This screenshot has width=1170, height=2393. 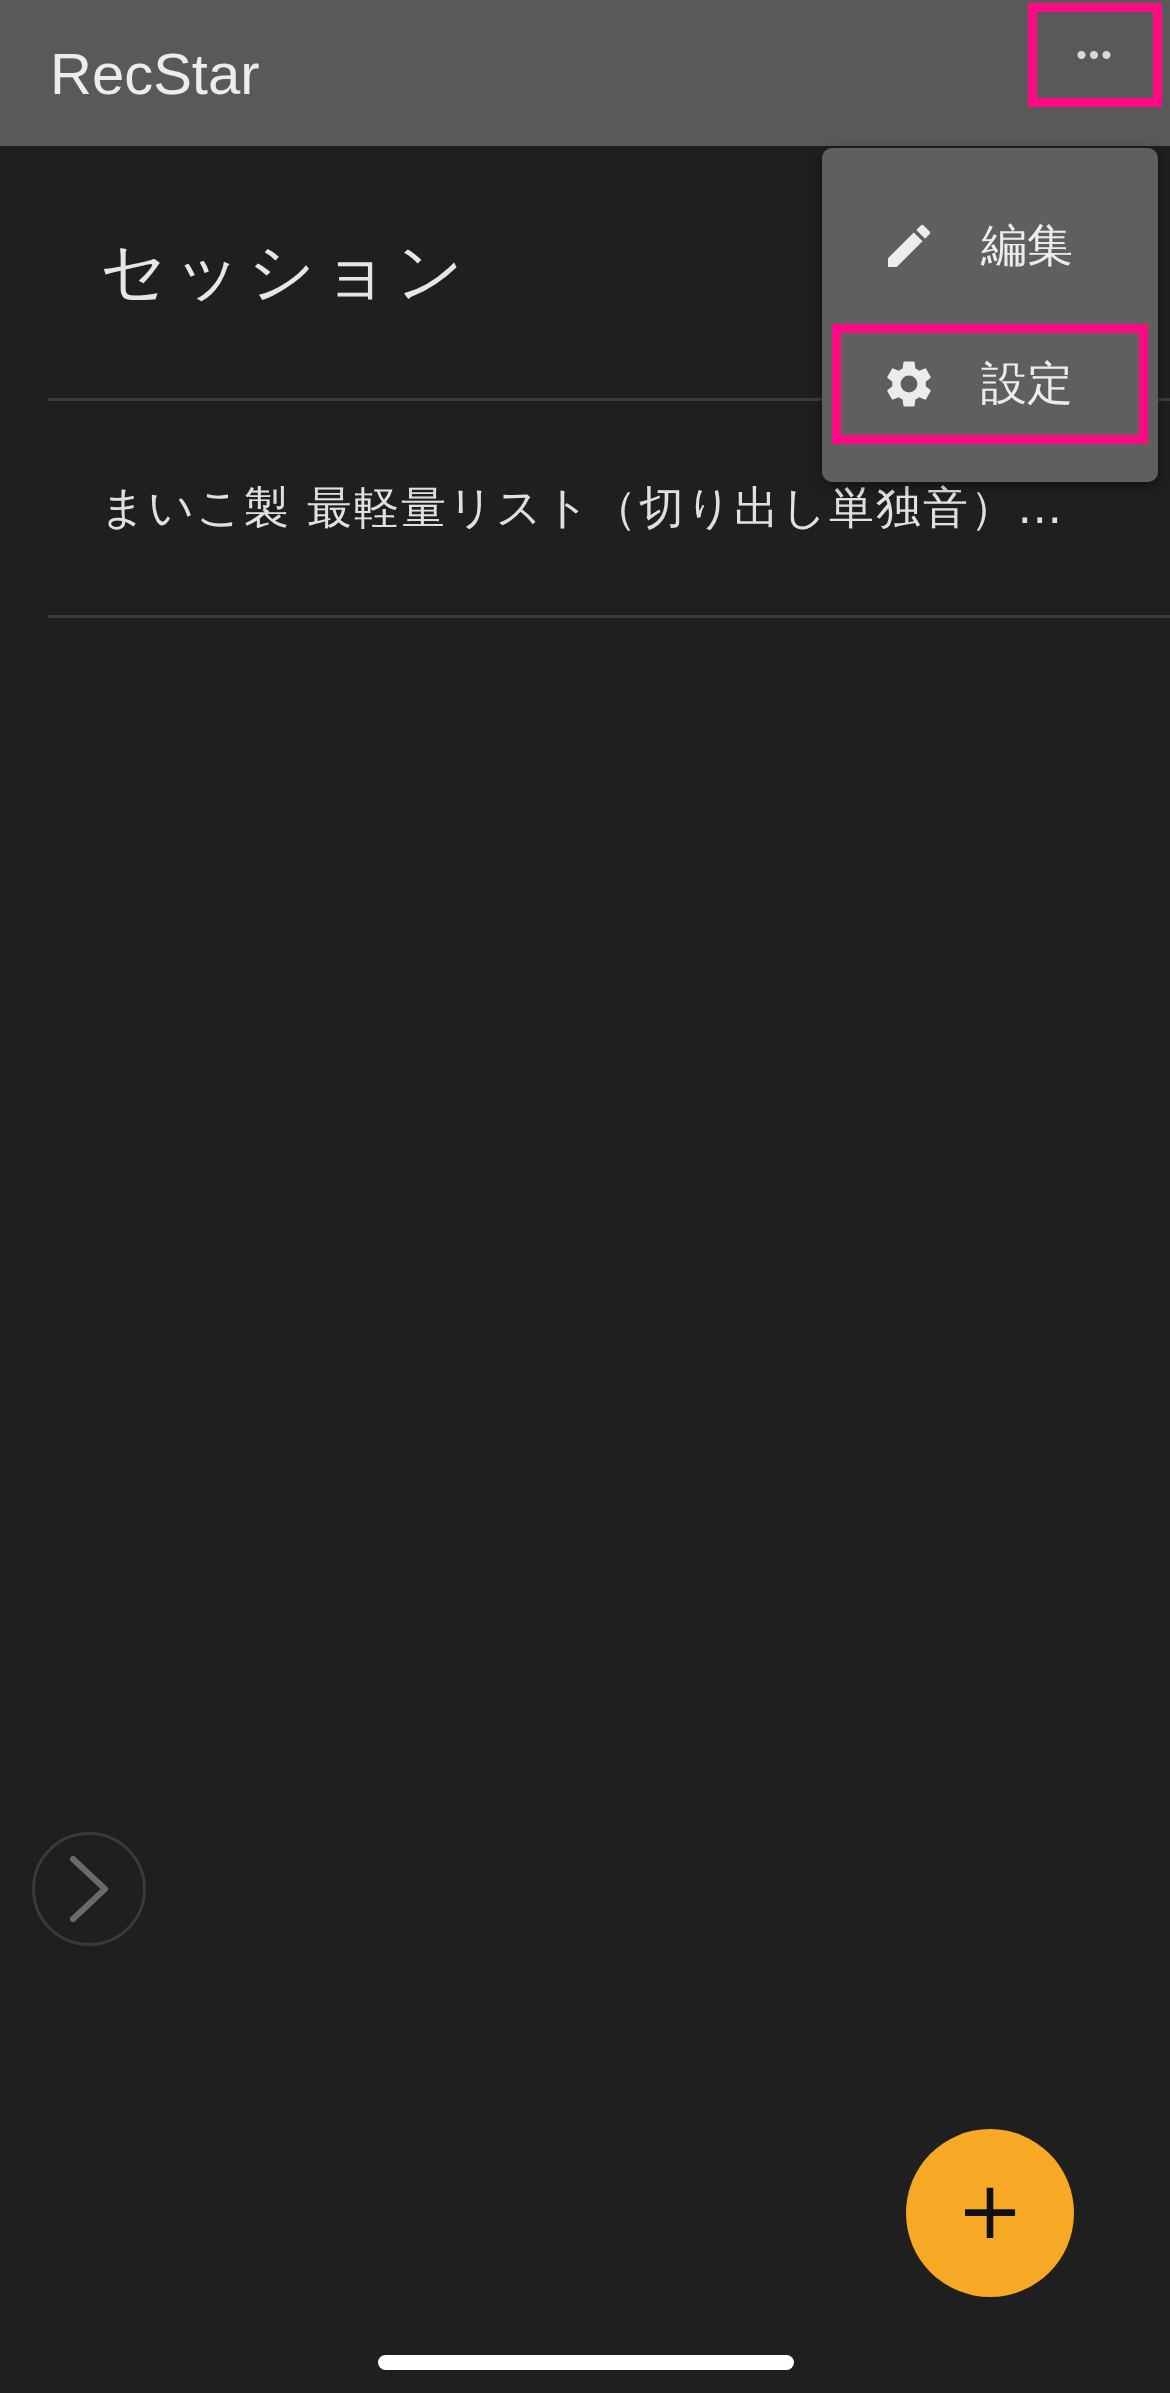 What do you see at coordinates (155, 73) in the screenshot?
I see `app-title: RecStar` at bounding box center [155, 73].